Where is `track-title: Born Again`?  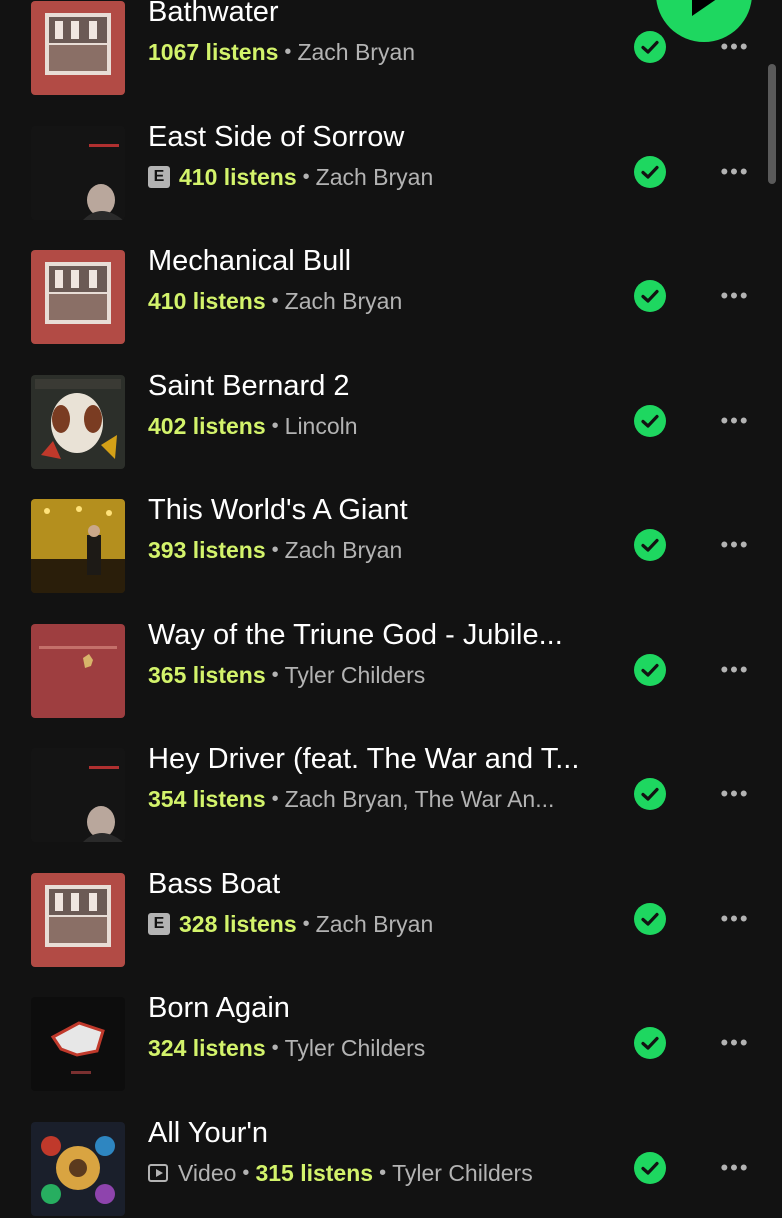
track-title: Born Again is located at coordinates (219, 1008).